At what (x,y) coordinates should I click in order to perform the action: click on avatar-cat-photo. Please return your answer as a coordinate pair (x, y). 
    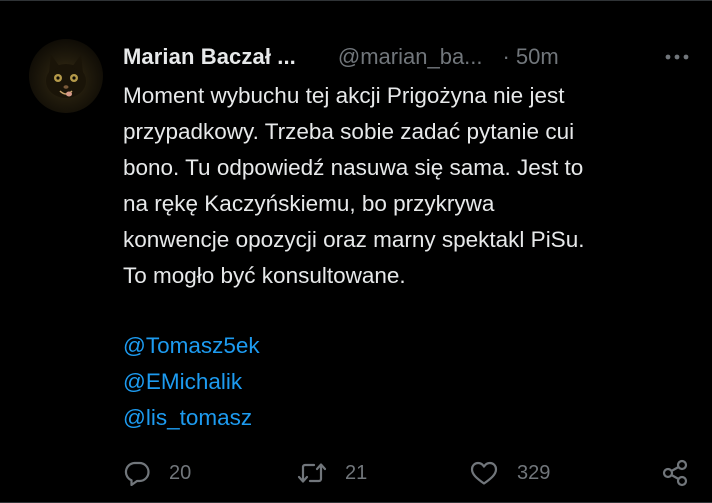
    Looking at the image, I should click on (66, 76).